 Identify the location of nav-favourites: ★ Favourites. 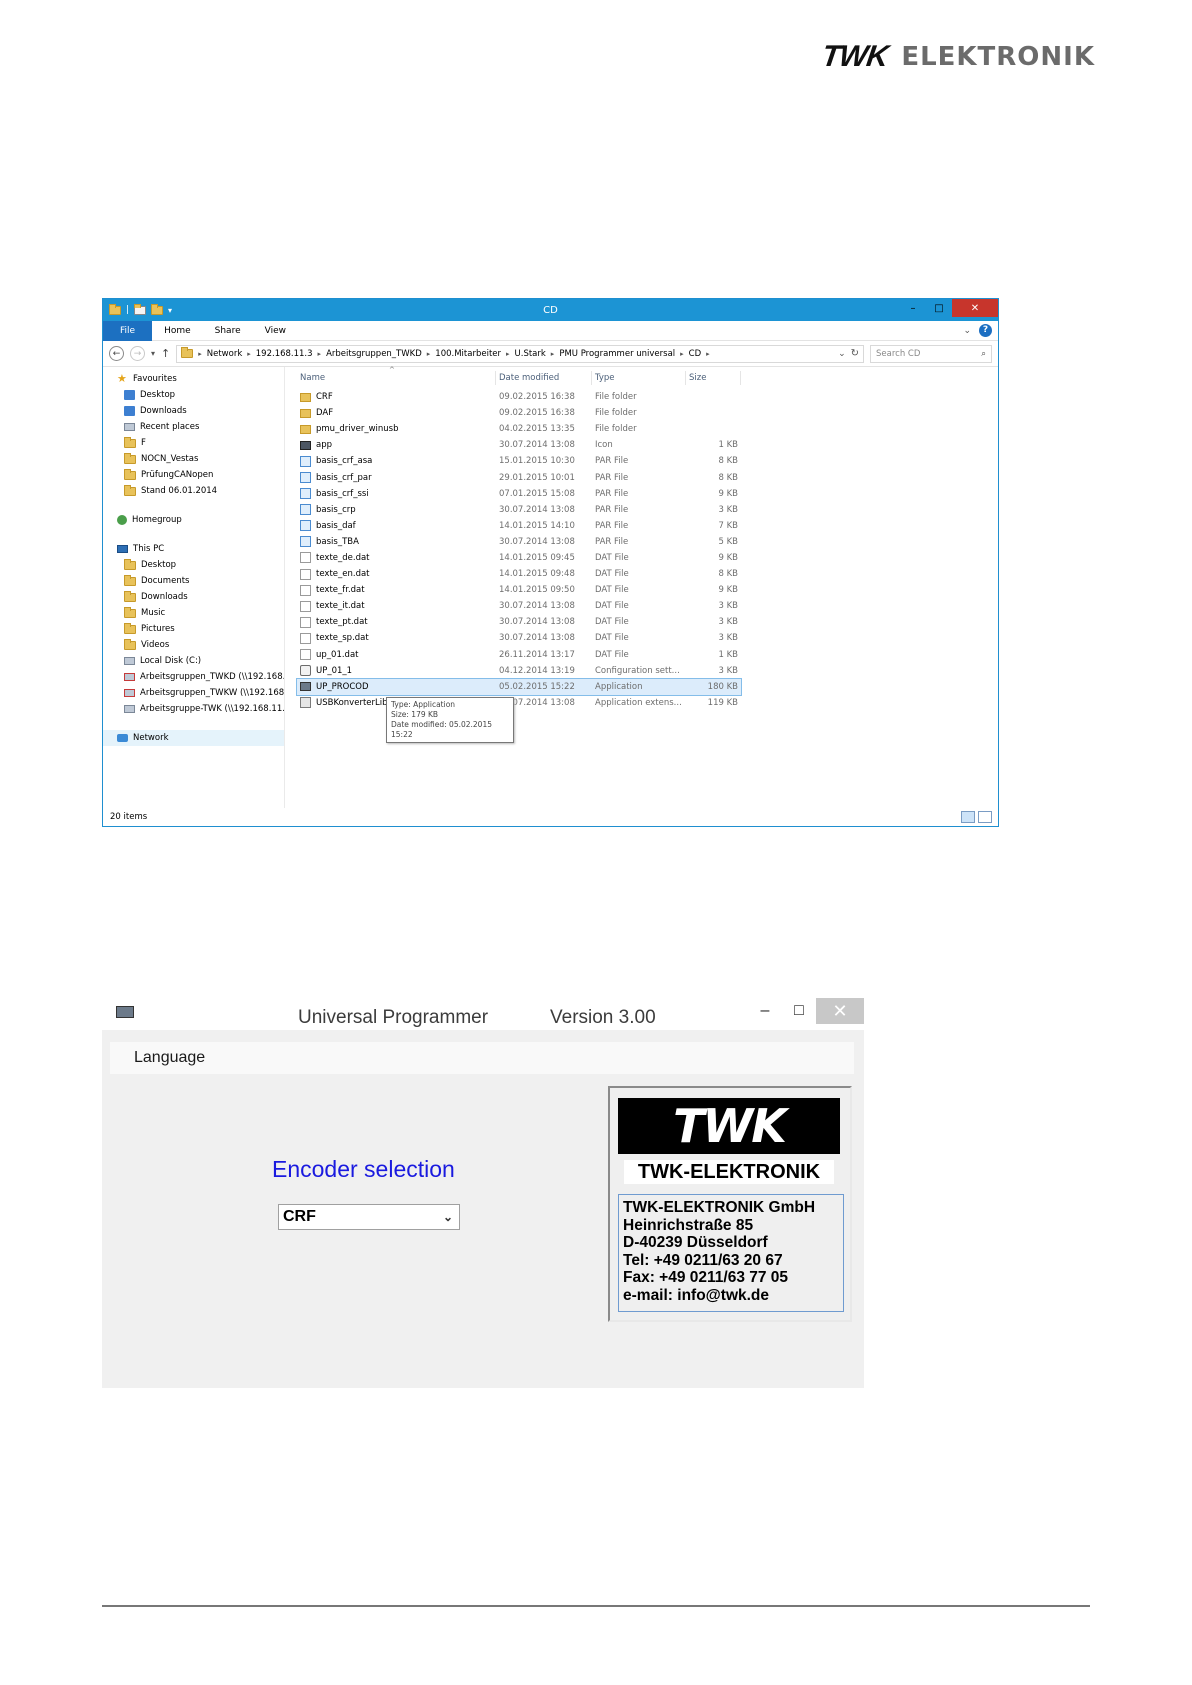
(193, 379).